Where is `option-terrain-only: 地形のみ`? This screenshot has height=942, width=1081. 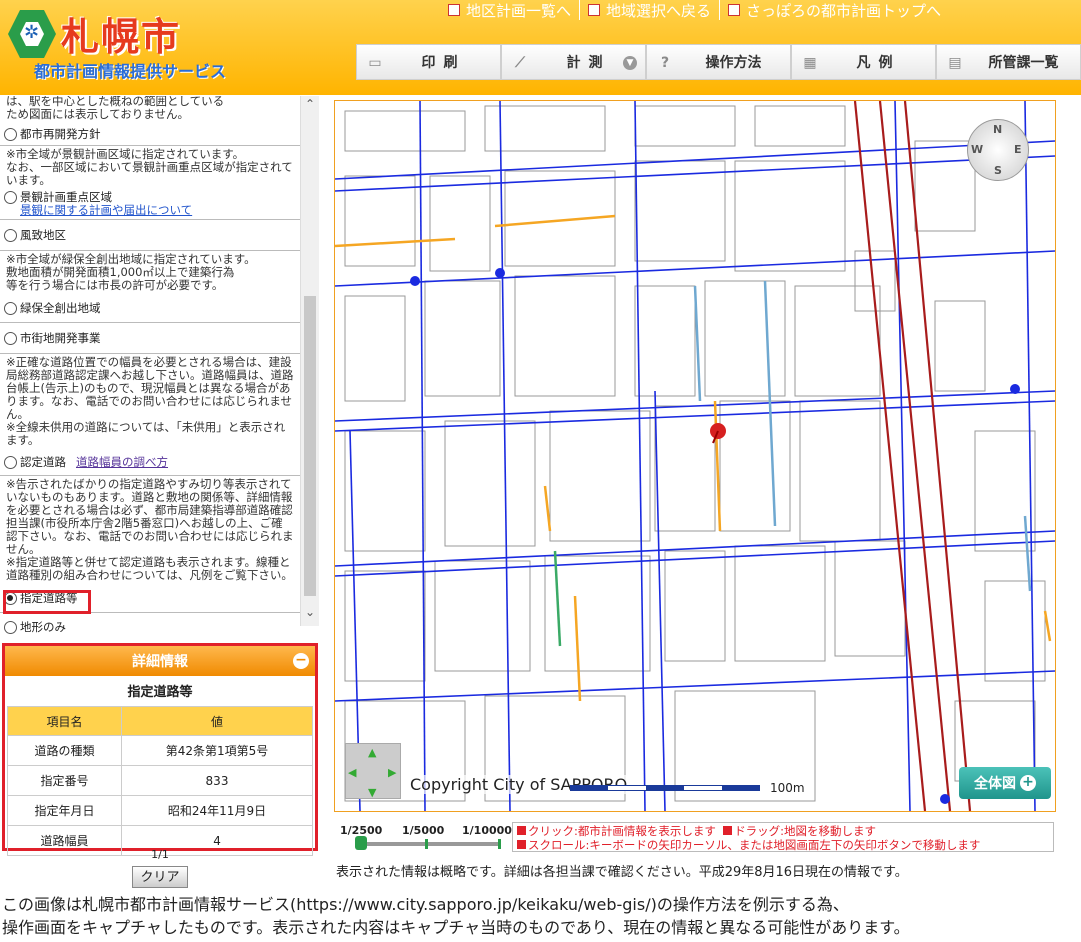
option-terrain-only: 地形のみ is located at coordinates (150, 627).